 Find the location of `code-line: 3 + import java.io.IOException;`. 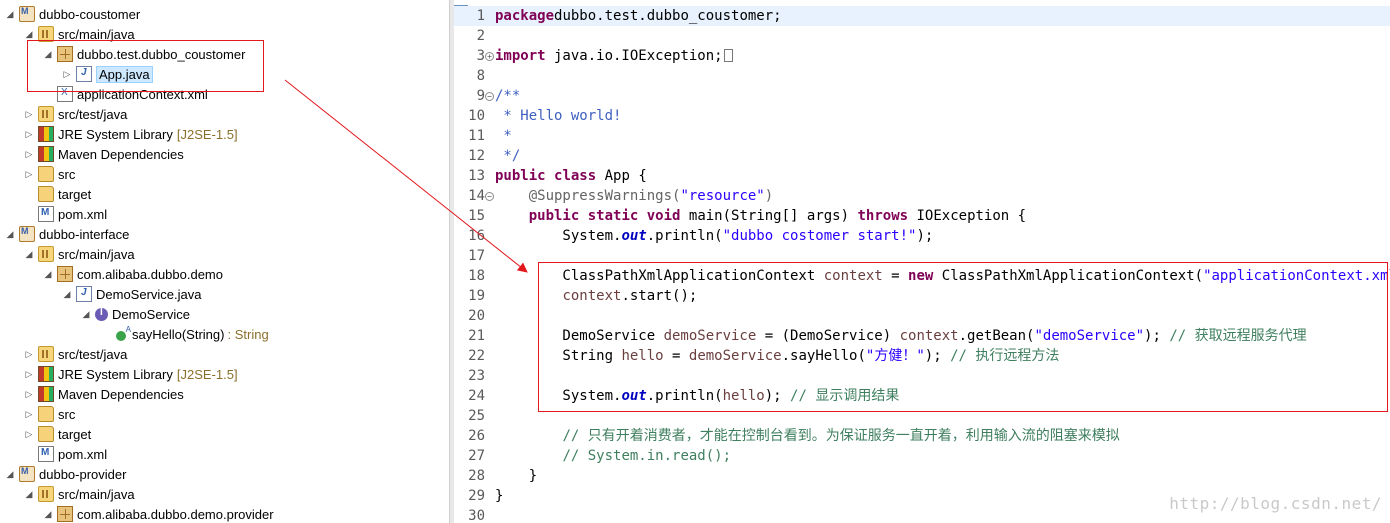

code-line: 3 + import java.io.IOException; is located at coordinates (922, 56).